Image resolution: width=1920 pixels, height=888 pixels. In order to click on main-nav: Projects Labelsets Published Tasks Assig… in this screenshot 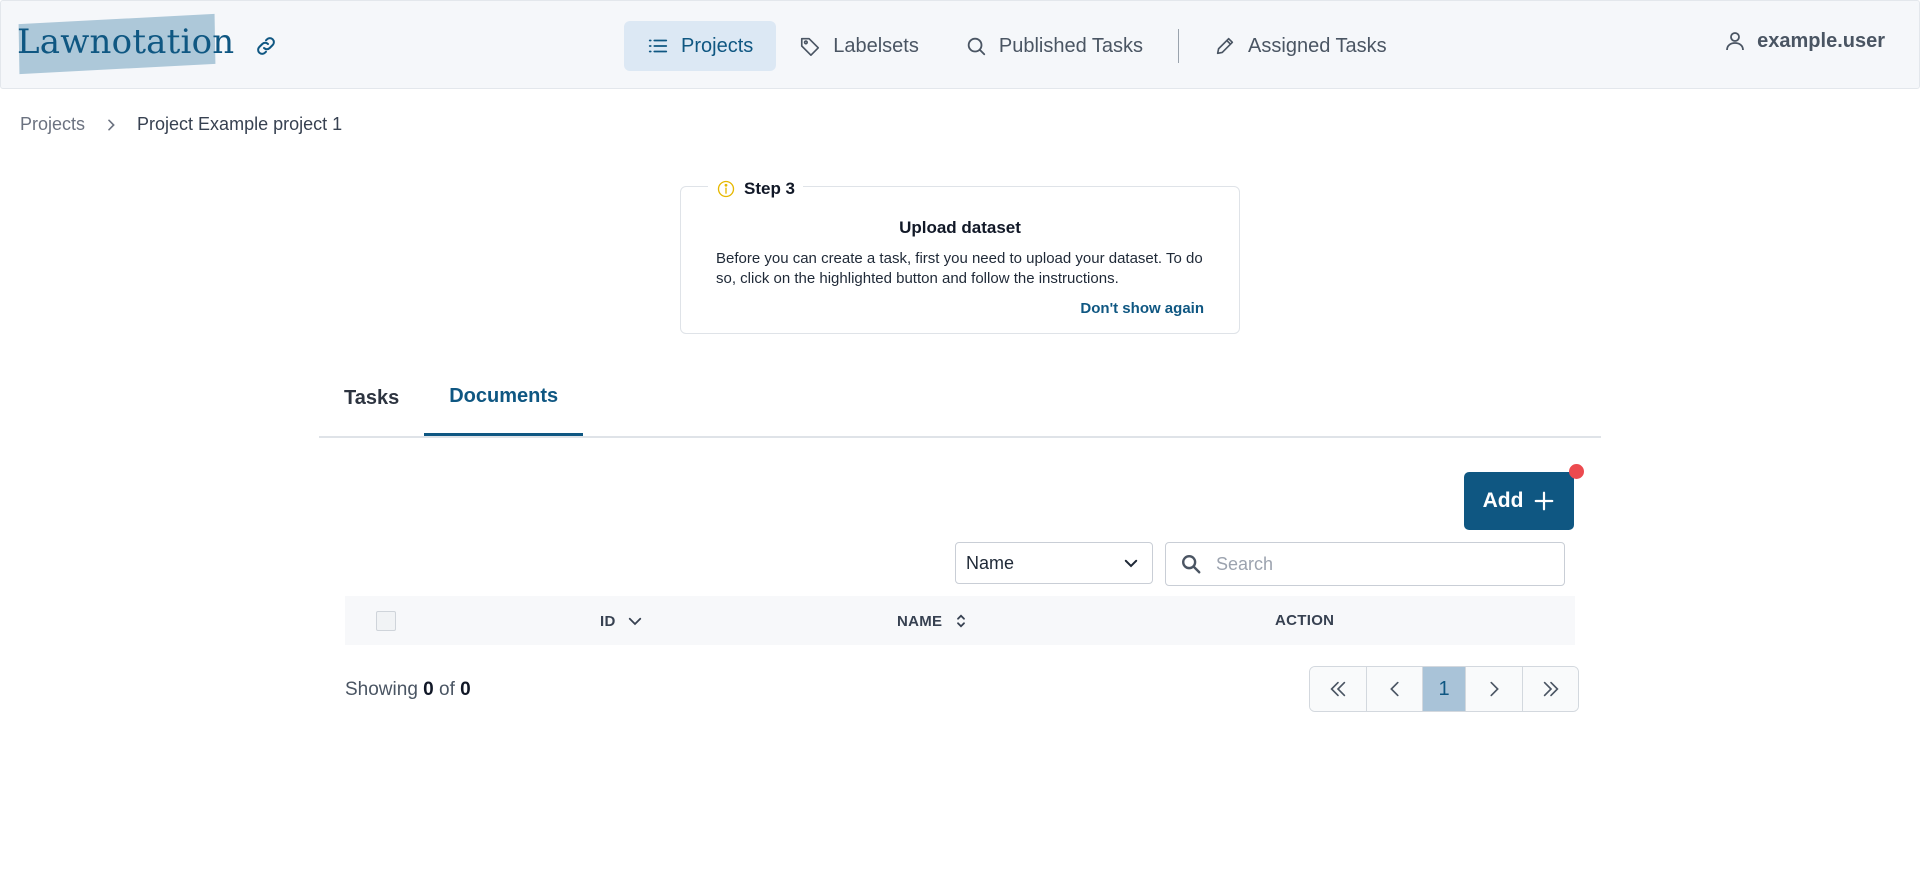, I will do `click(1017, 46)`.